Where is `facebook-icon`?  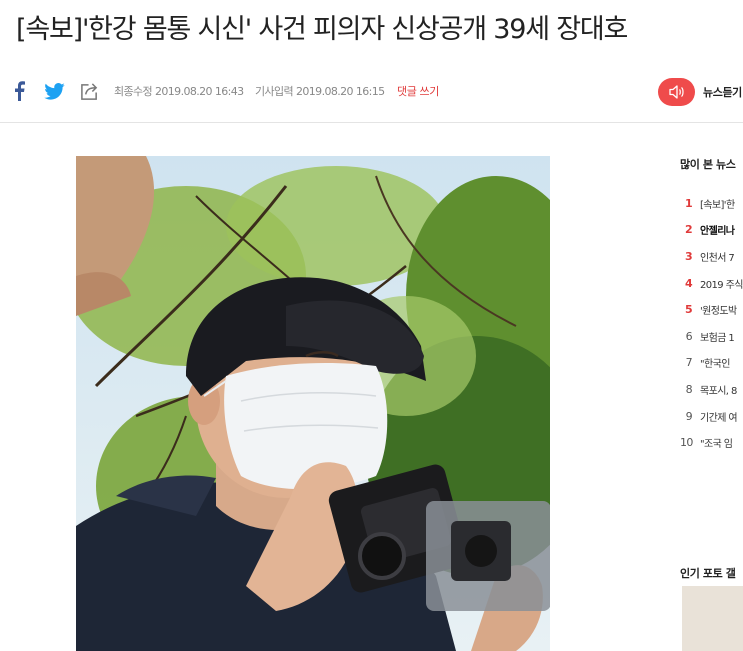 facebook-icon is located at coordinates (20, 91).